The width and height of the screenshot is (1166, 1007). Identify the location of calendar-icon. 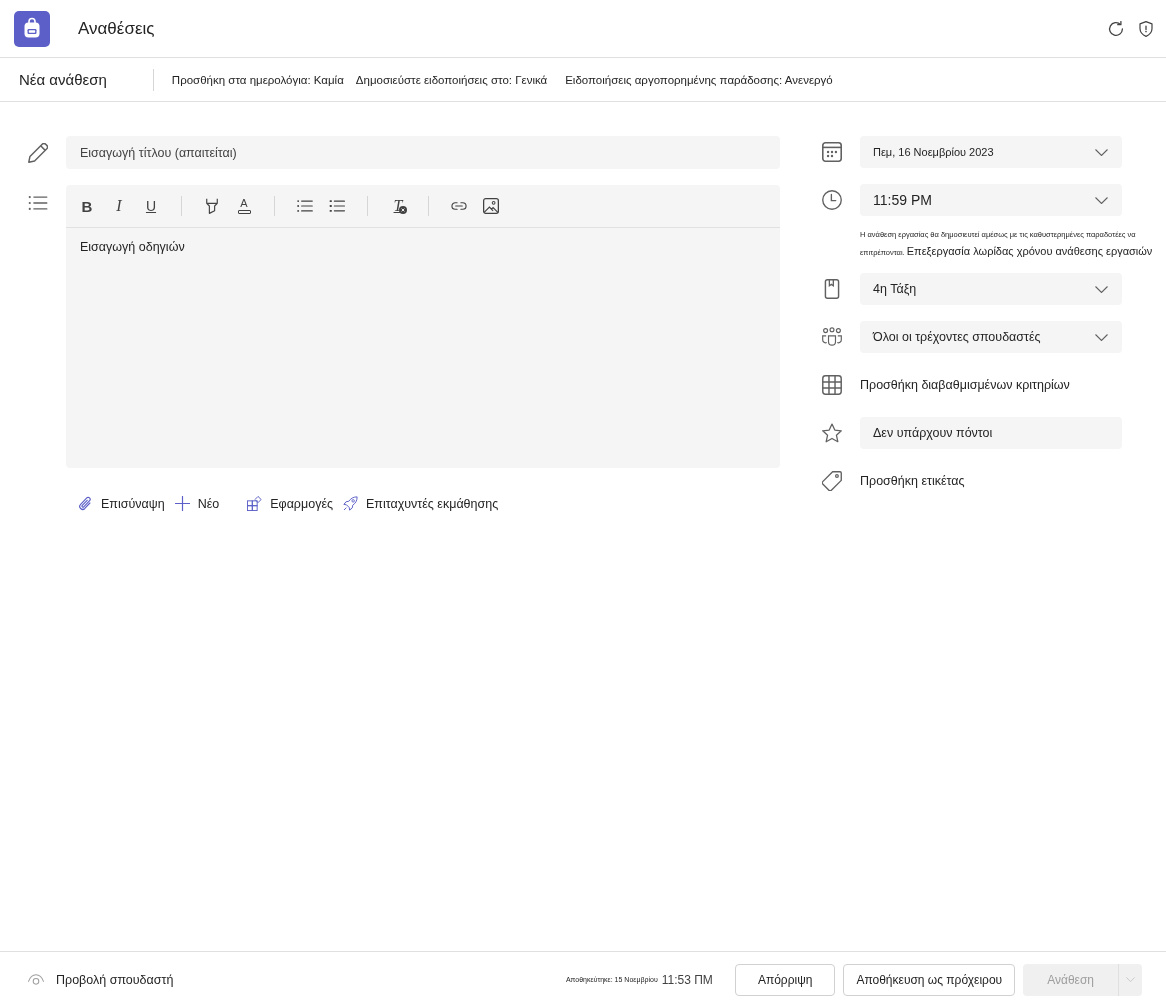
(832, 152).